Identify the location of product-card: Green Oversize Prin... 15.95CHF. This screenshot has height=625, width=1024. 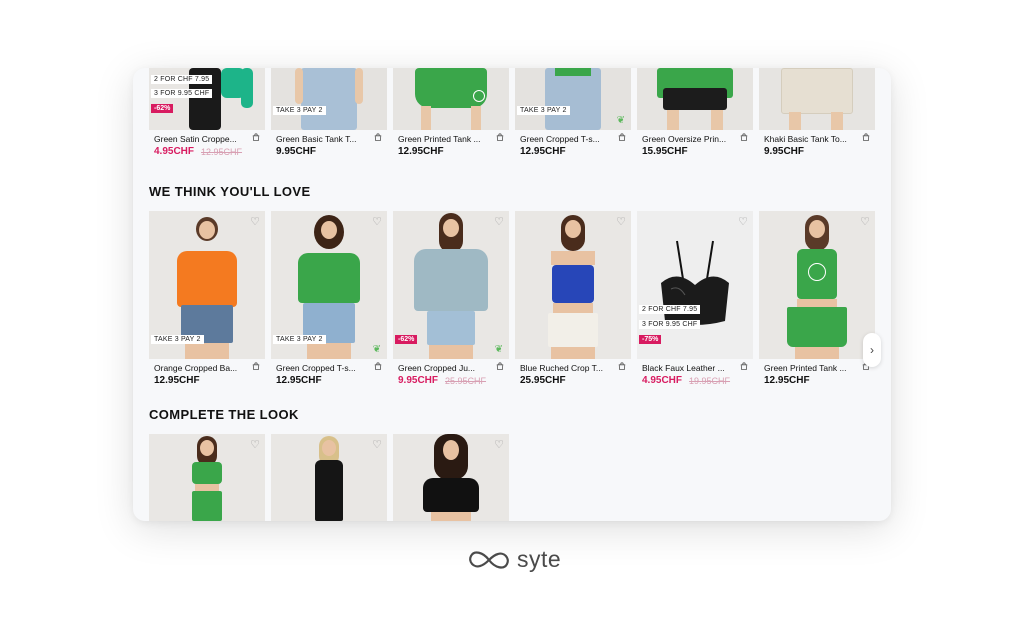
(695, 114).